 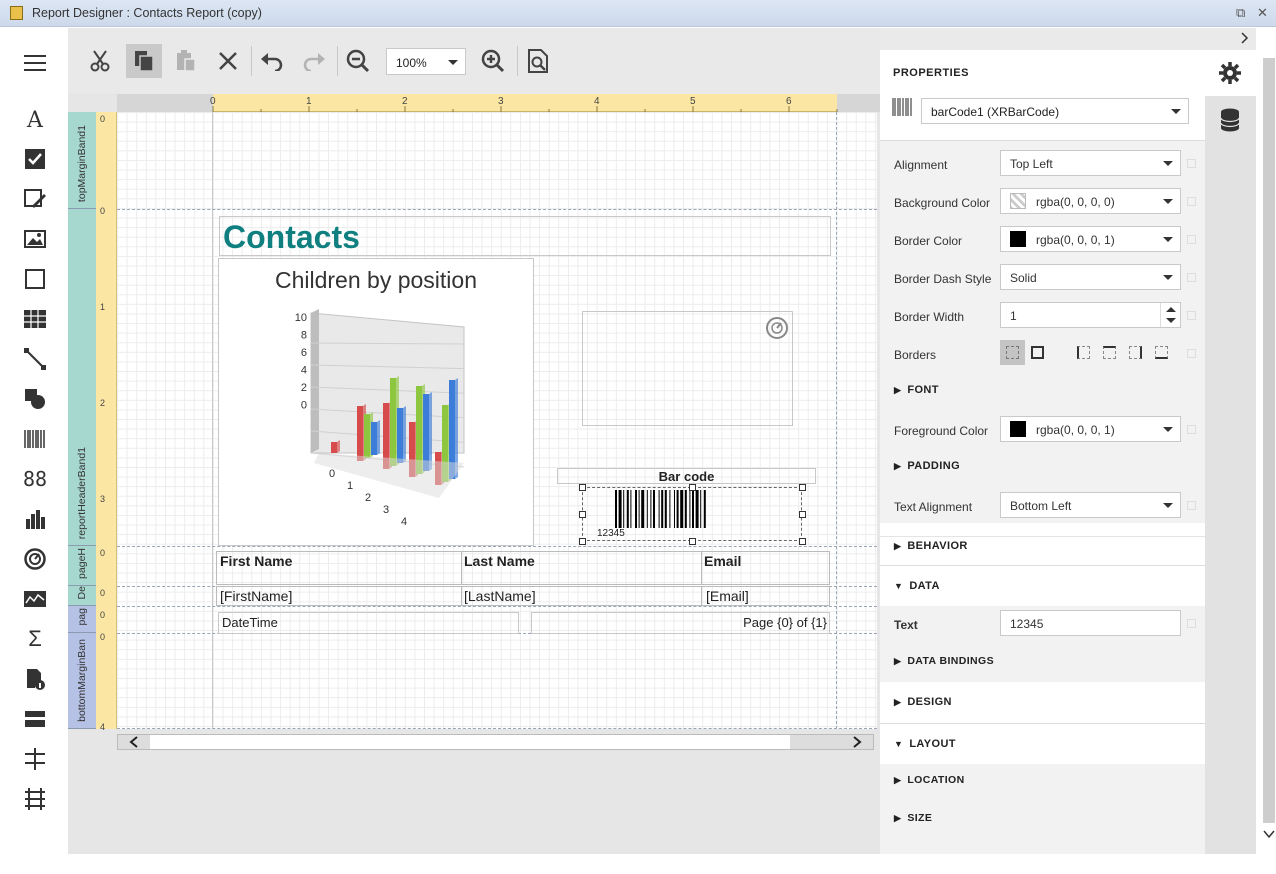 What do you see at coordinates (582, 596) in the screenshot?
I see `detail-cell: [LastName]` at bounding box center [582, 596].